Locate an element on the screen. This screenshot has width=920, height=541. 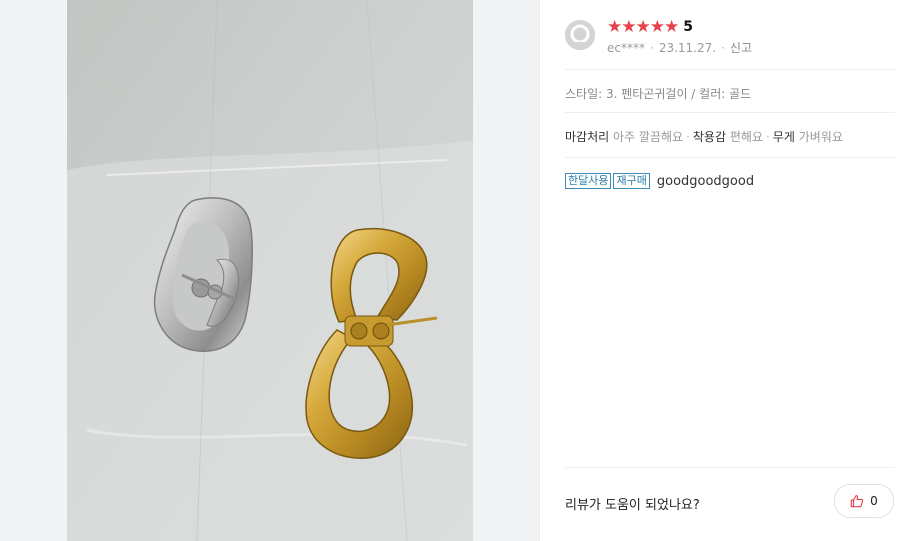
review-meta: ec**** · 23.11.27. · 신고 is located at coordinates (679, 47).